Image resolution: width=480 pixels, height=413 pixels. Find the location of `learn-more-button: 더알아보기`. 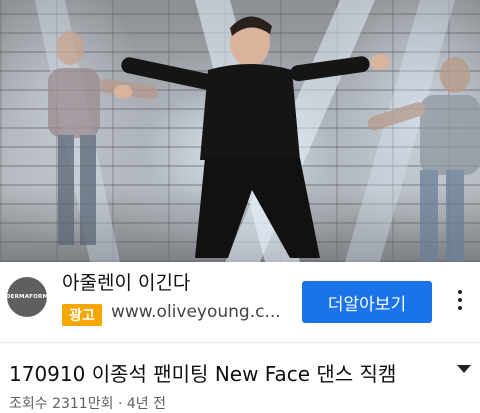

learn-more-button: 더알아보기 is located at coordinates (367, 302).